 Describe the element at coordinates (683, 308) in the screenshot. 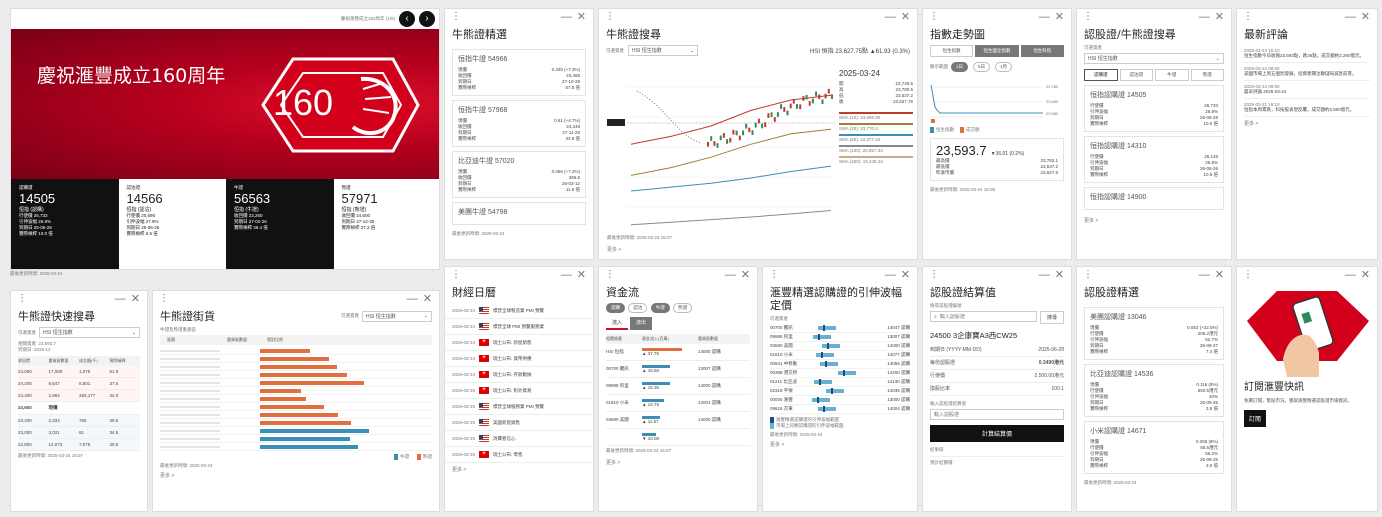

I see `filter-bear: 熊證` at that location.